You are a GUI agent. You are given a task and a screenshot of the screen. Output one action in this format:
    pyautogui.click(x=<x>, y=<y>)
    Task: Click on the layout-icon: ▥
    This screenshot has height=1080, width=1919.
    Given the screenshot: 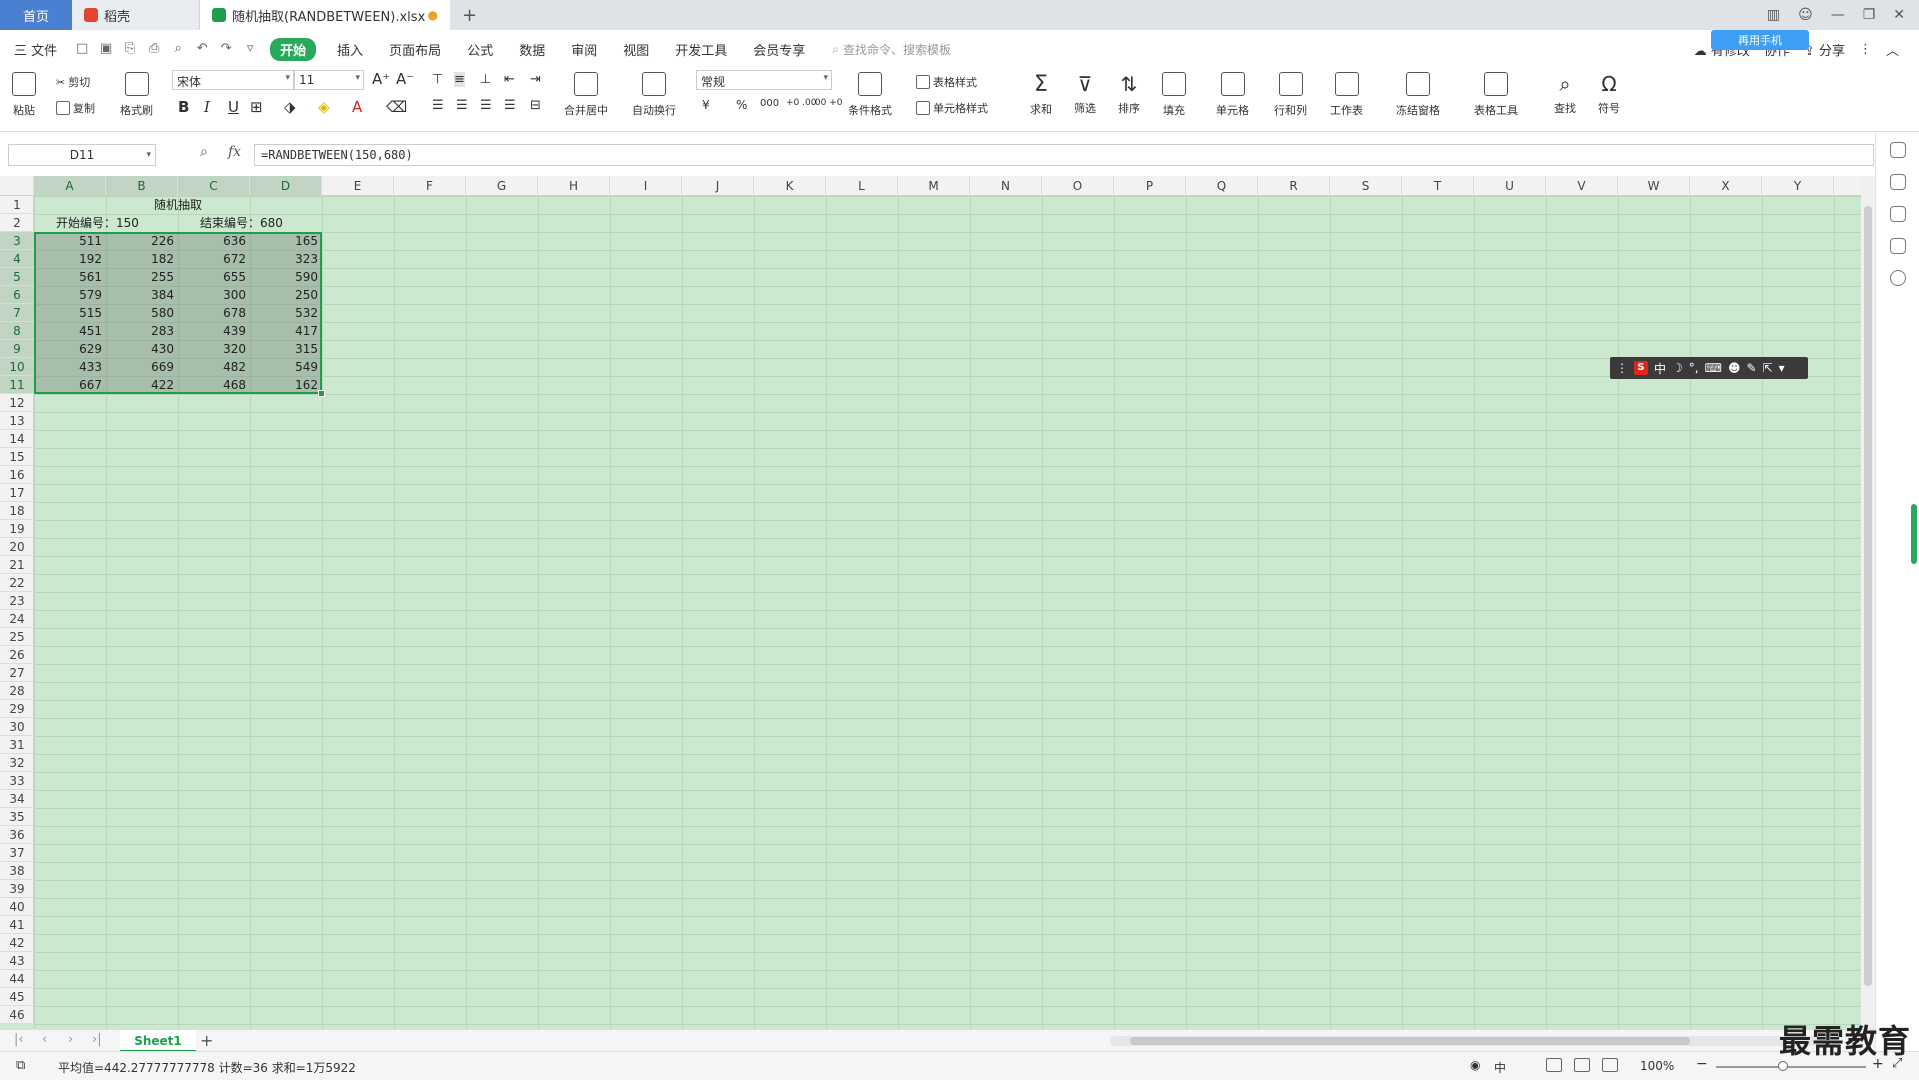 What is the action you would take?
    pyautogui.click(x=1773, y=15)
    